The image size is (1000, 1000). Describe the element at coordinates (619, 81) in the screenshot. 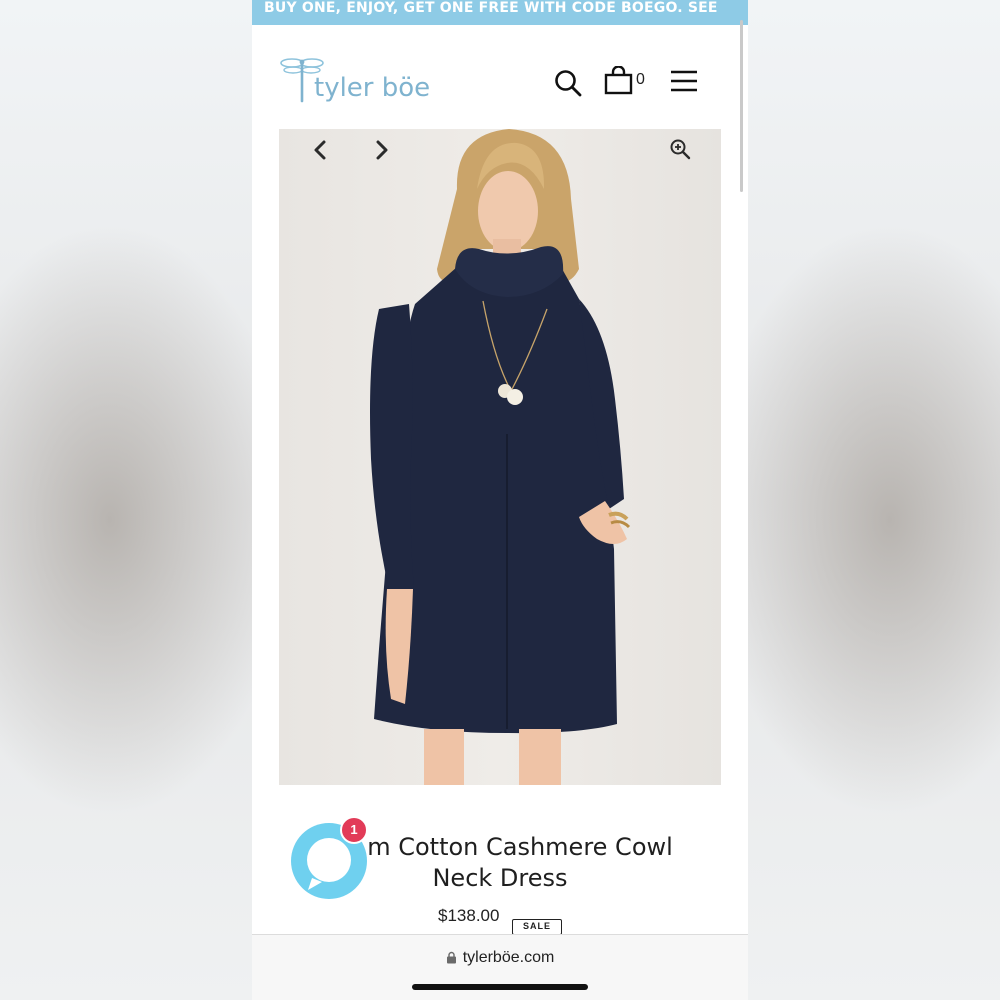

I see `shopping-bag-icon` at that location.